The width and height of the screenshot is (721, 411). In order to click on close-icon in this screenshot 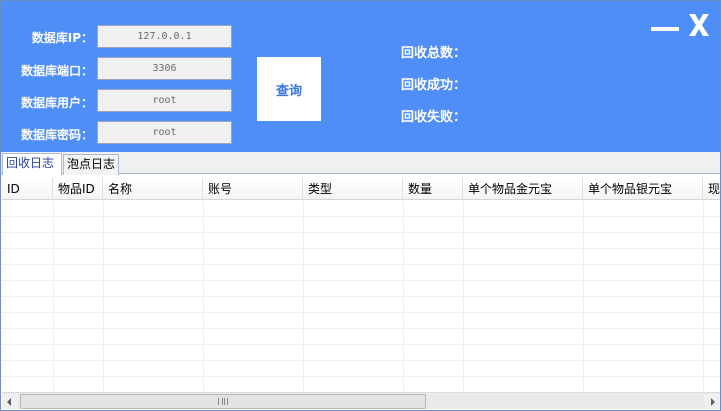, I will do `click(699, 25)`.